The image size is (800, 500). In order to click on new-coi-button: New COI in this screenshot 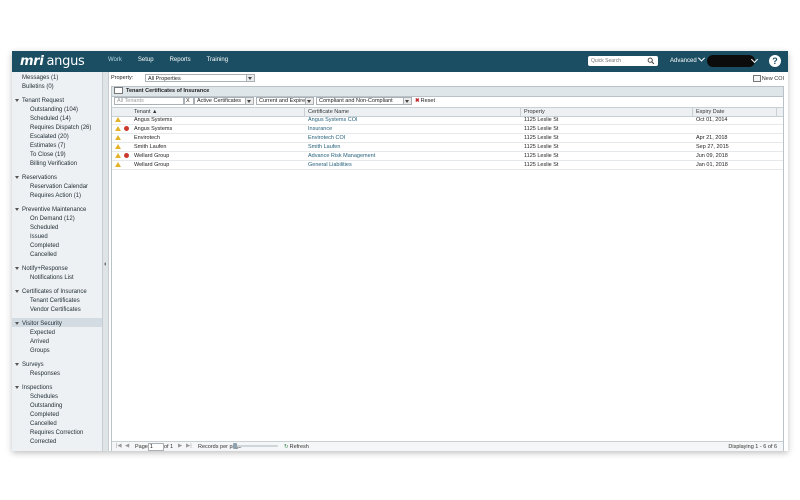, I will do `click(768, 78)`.